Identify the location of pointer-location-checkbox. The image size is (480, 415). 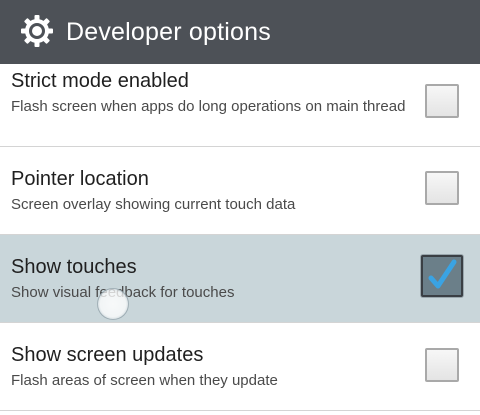
(442, 188).